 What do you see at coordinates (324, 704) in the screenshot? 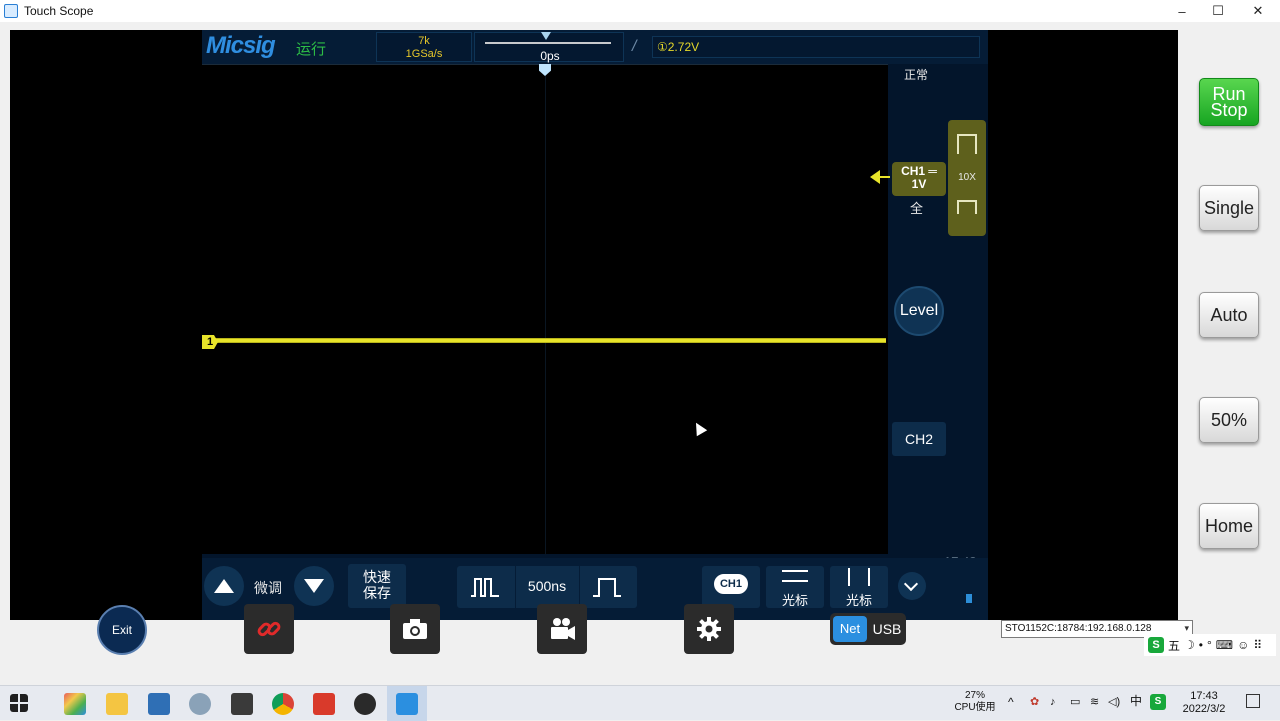
I see `wps-icon` at bounding box center [324, 704].